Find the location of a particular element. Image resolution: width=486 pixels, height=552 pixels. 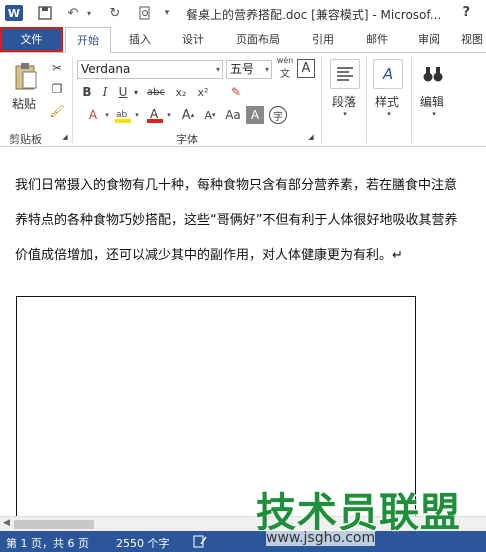

text-effects-icon: A is located at coordinates (93, 115).